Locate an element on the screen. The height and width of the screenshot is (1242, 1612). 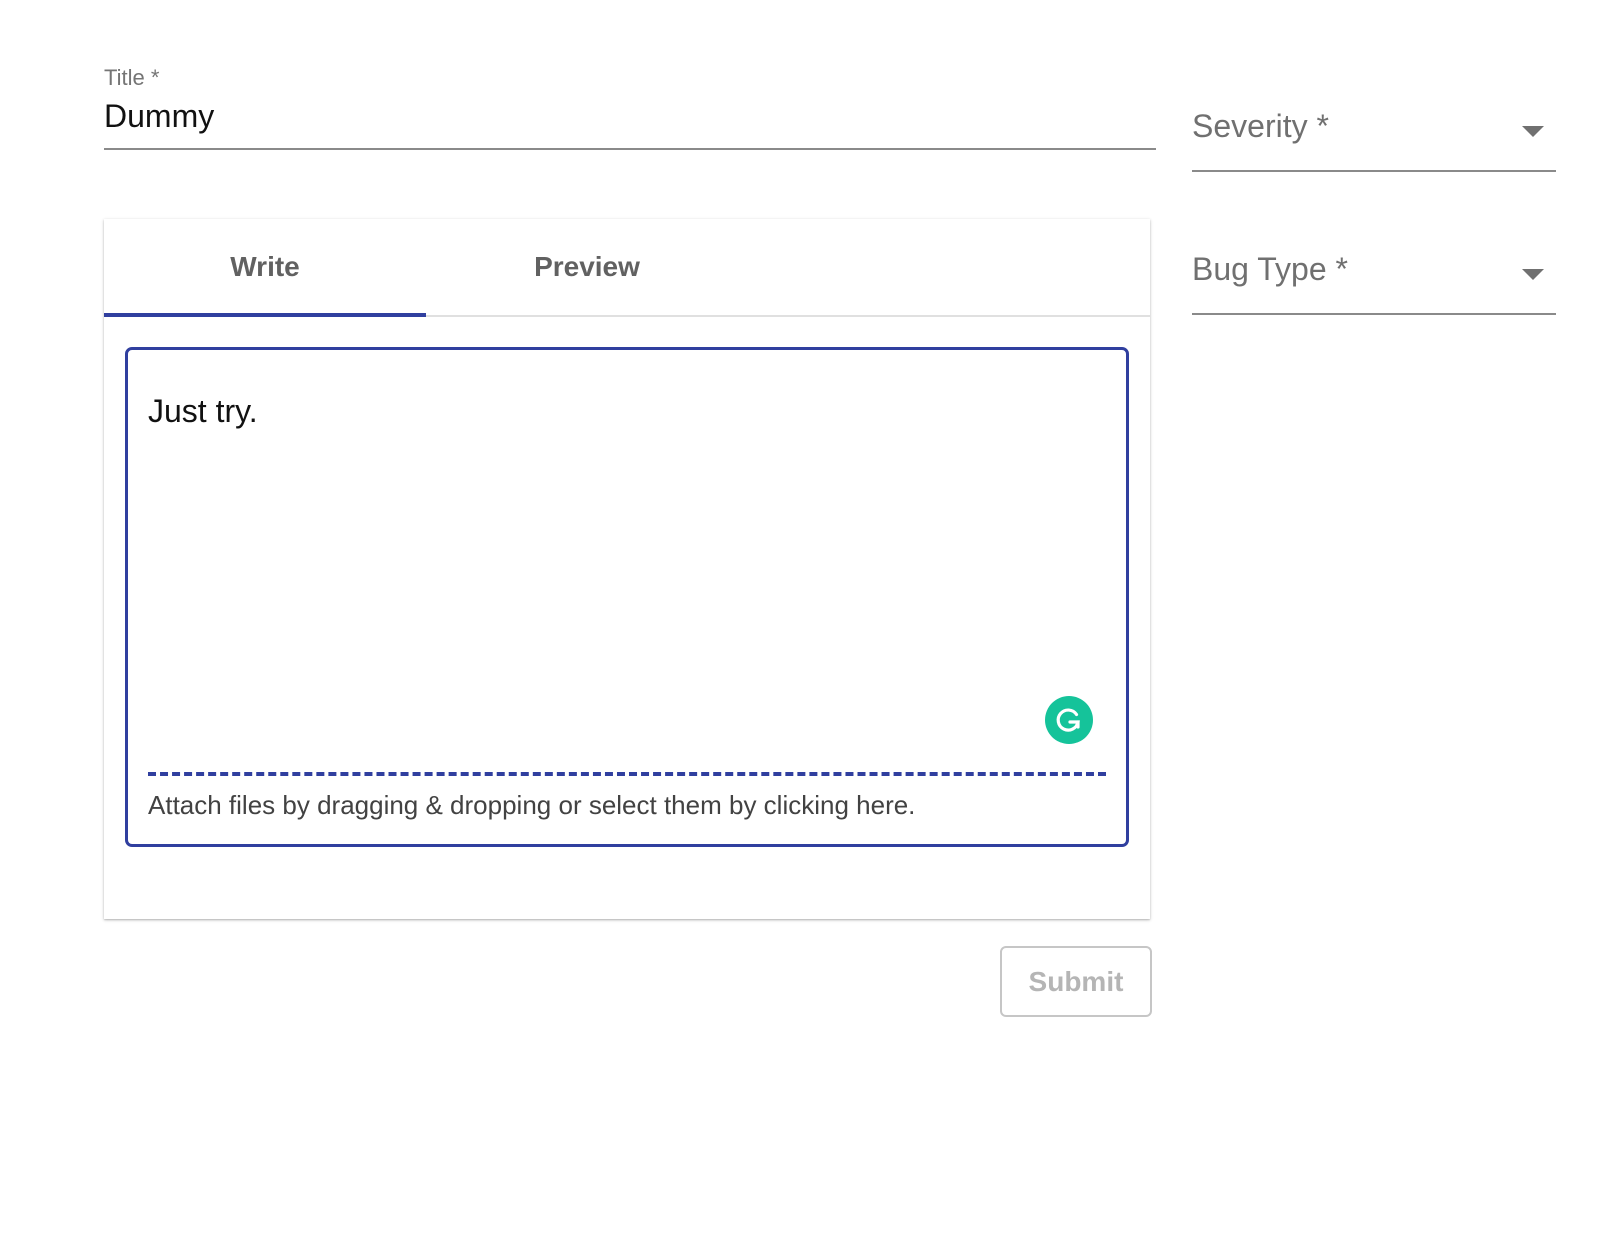
submit-button: Submit is located at coordinates (1076, 981).